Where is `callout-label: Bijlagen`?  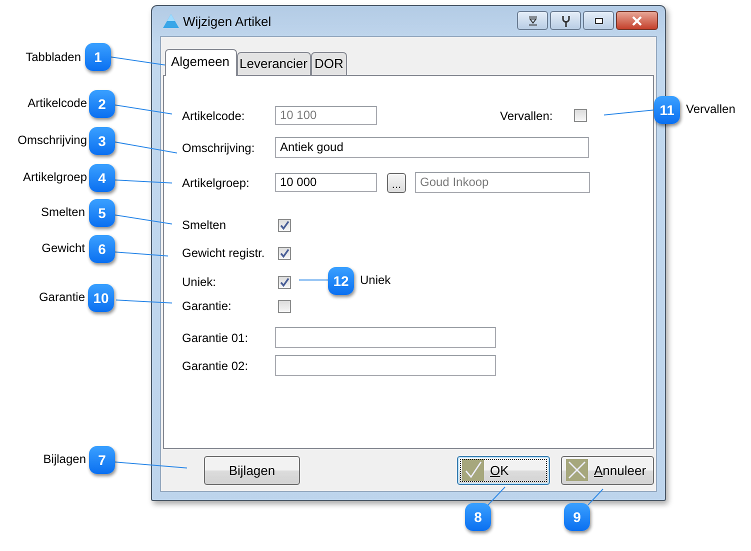
callout-label: Bijlagen is located at coordinates (64, 459).